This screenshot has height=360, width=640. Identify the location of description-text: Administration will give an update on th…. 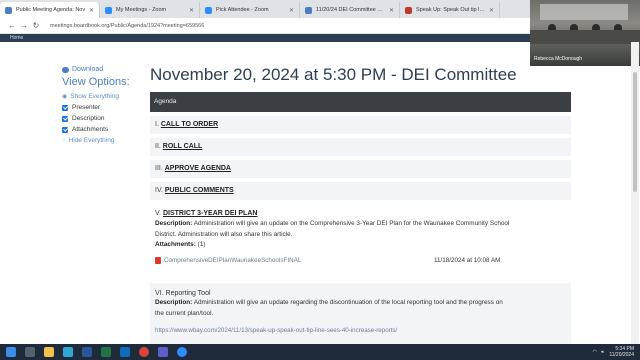
(351, 223).